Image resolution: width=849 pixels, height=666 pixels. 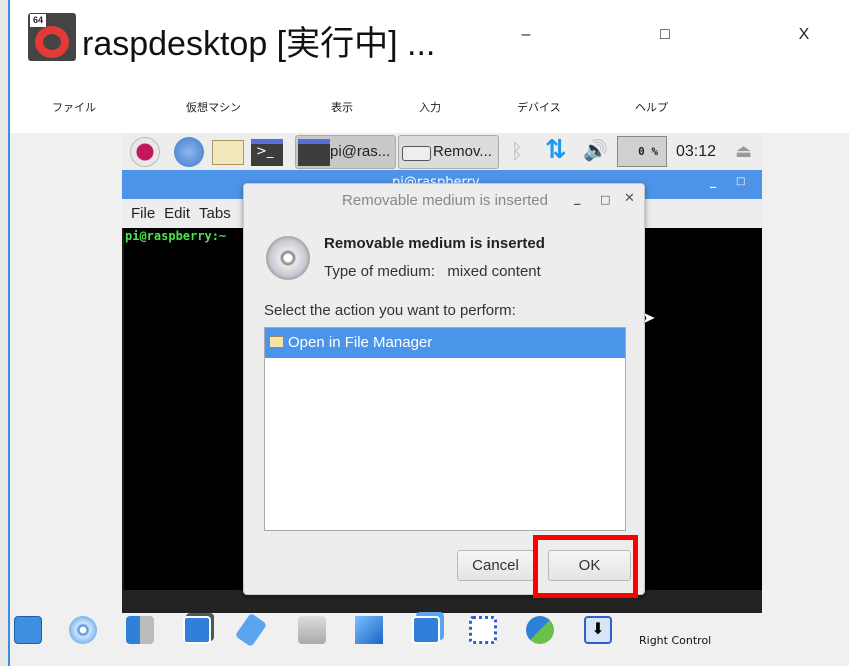 What do you see at coordinates (5, 333) in the screenshot?
I see `left-edge` at bounding box center [5, 333].